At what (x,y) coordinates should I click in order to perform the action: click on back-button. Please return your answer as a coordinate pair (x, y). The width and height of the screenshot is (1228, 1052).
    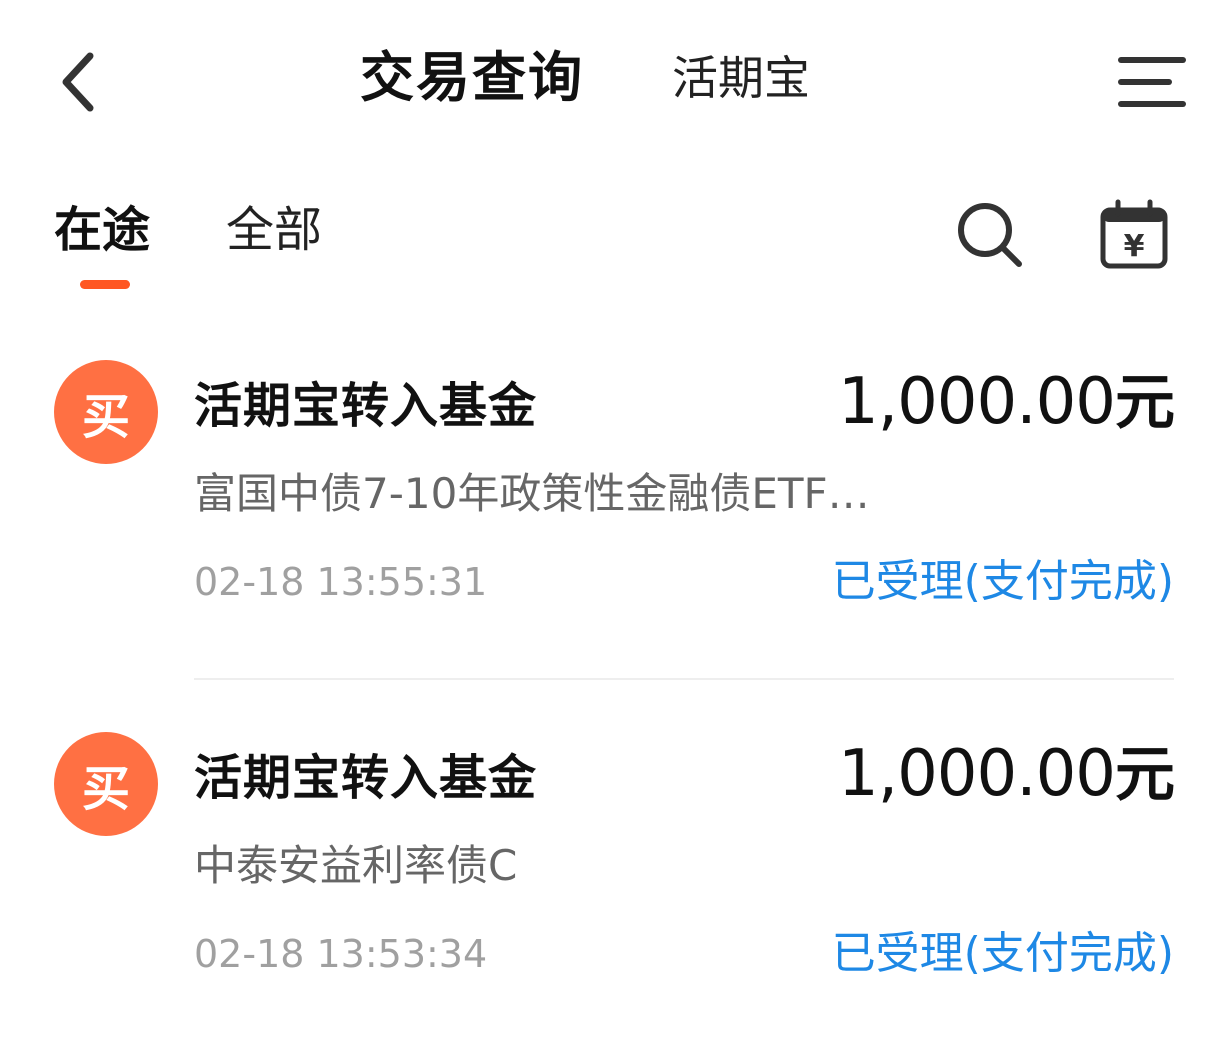
    Looking at the image, I should click on (78, 82).